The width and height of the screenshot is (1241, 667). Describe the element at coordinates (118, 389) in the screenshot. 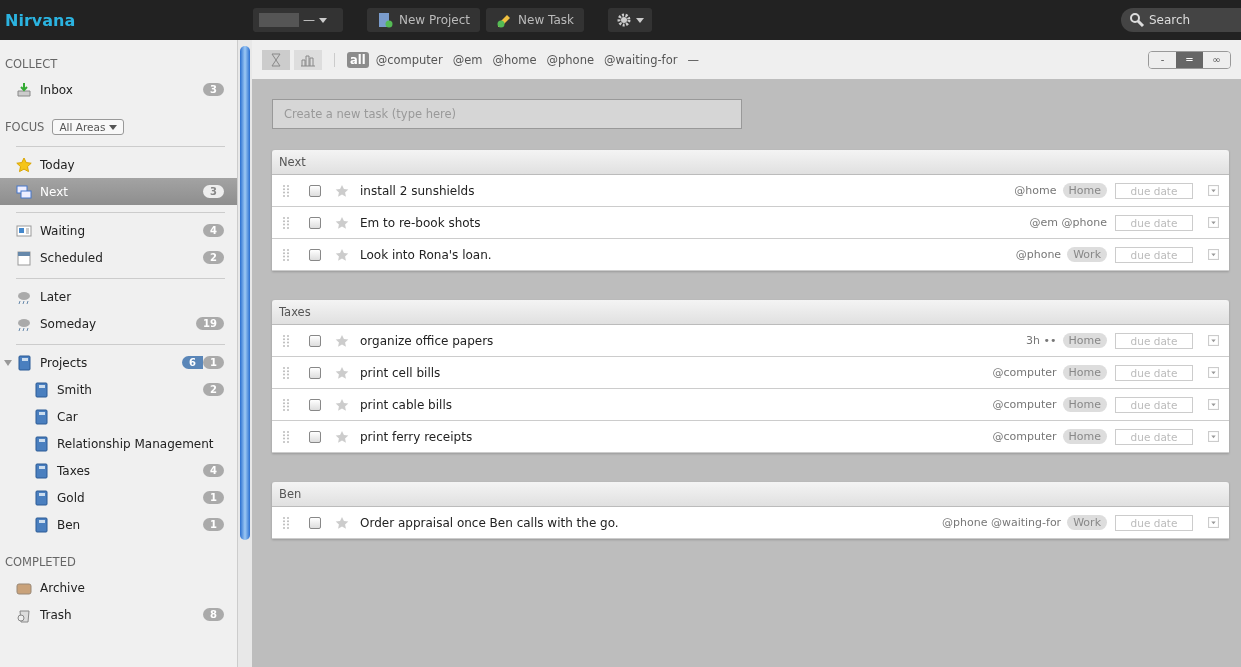

I see `sidebar-item: Smith 2` at that location.